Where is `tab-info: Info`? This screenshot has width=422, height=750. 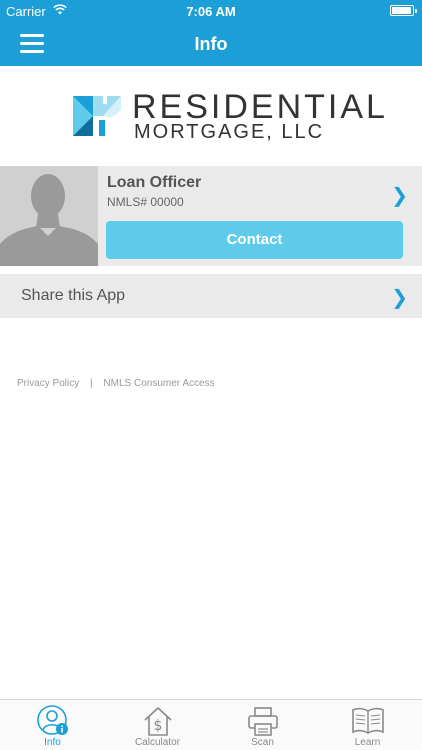 tab-info: Info is located at coordinates (52, 725).